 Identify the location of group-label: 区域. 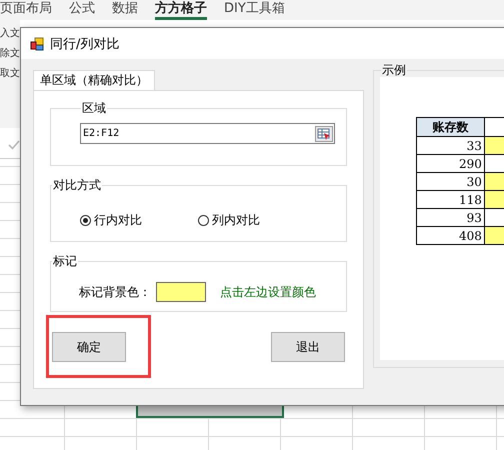
(94, 108).